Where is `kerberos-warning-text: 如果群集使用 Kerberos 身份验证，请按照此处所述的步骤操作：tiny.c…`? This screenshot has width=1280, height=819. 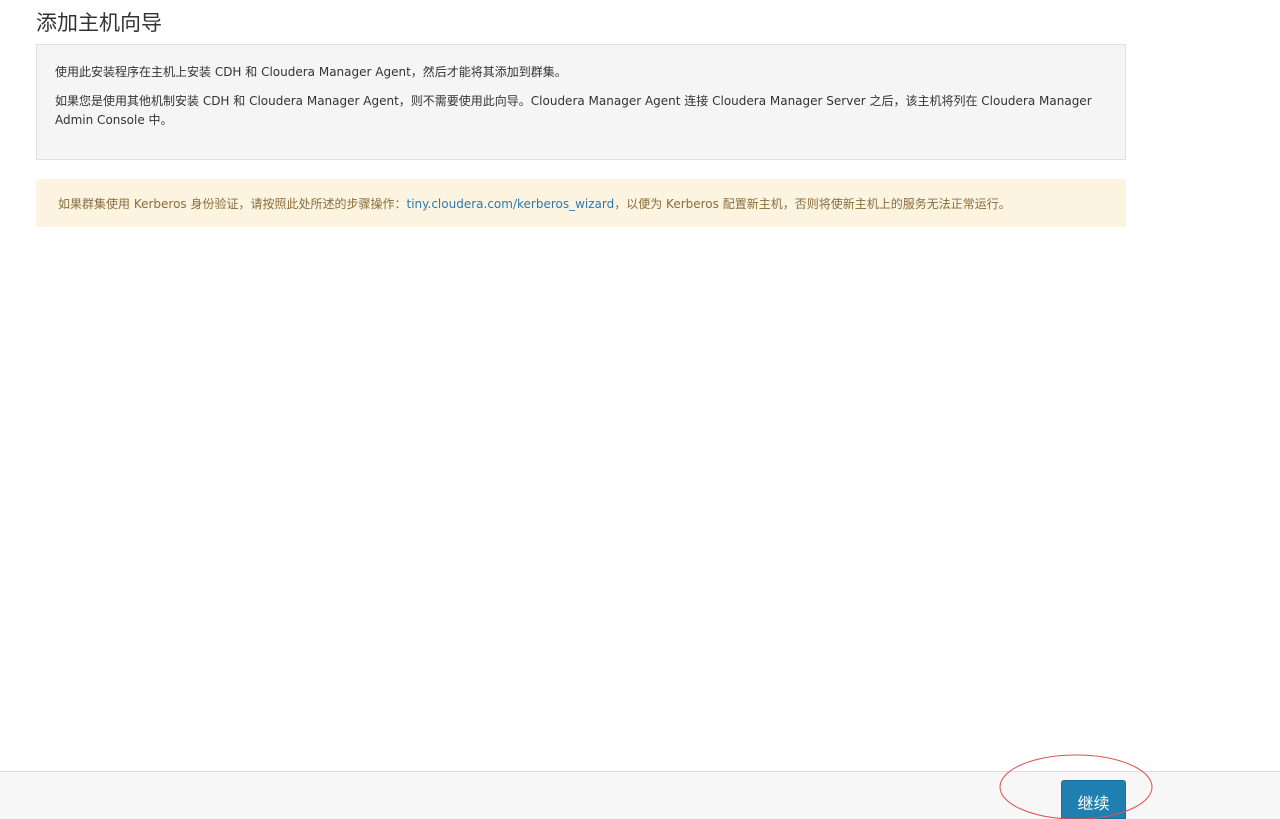 kerberos-warning-text: 如果群集使用 Kerberos 身份验证，请按照此处所述的步骤操作：tiny.c… is located at coordinates (534, 203).